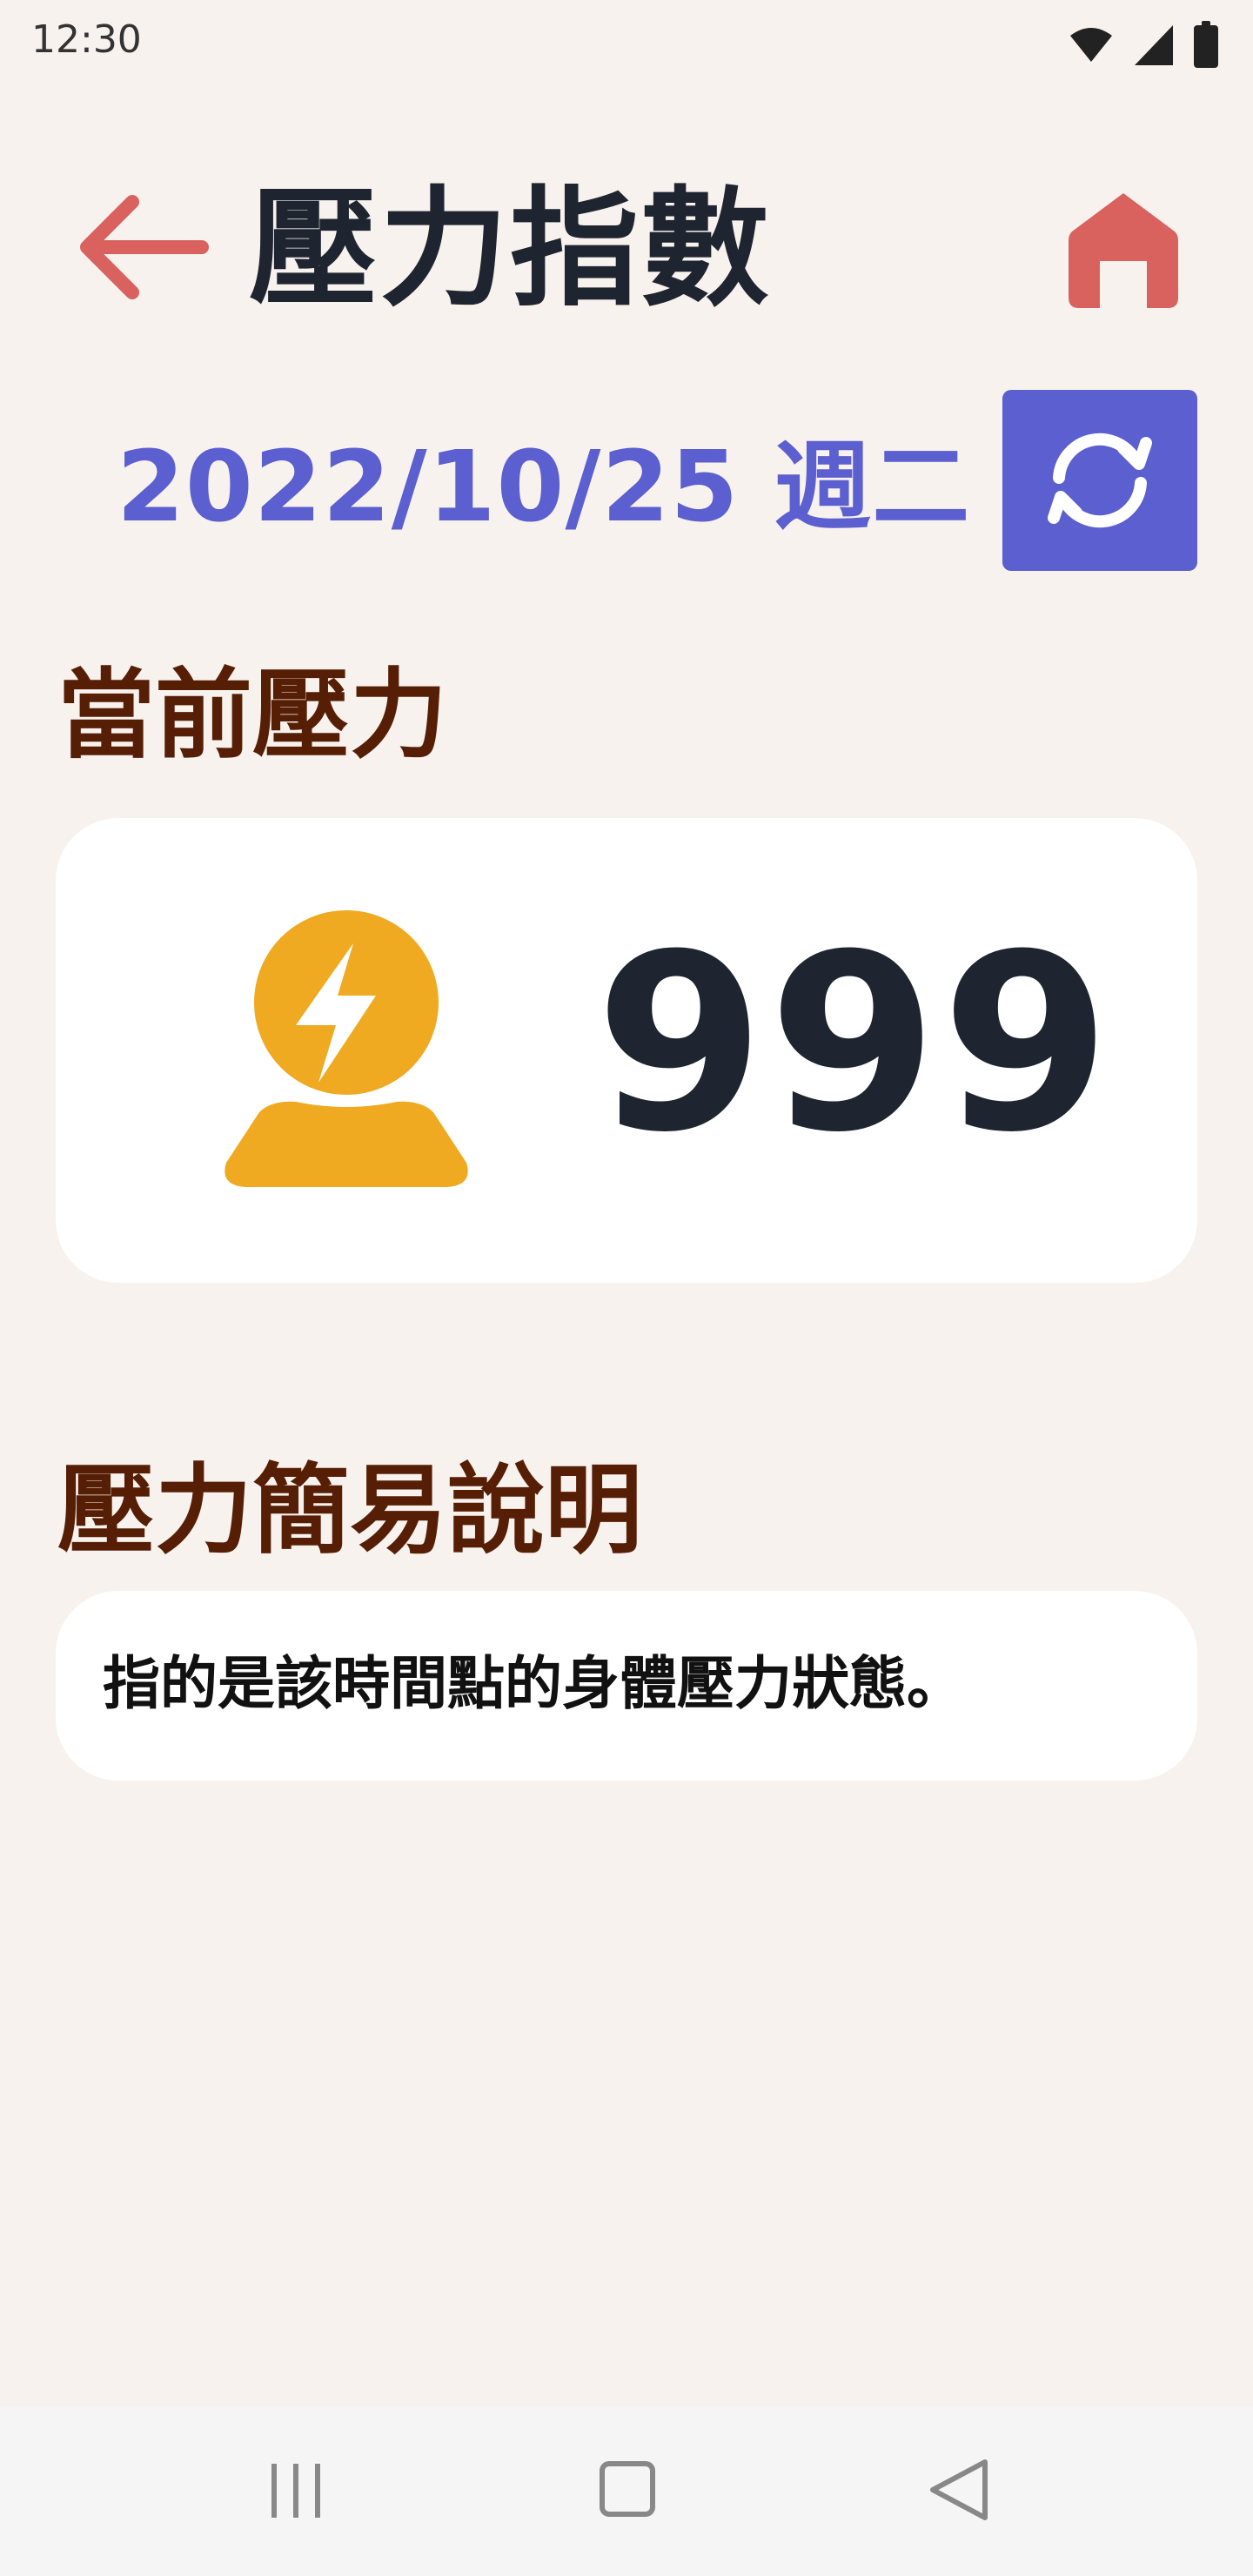 This screenshot has height=2576, width=1253. What do you see at coordinates (252, 716) in the screenshot?
I see `current-stress-title: 當前壓力` at bounding box center [252, 716].